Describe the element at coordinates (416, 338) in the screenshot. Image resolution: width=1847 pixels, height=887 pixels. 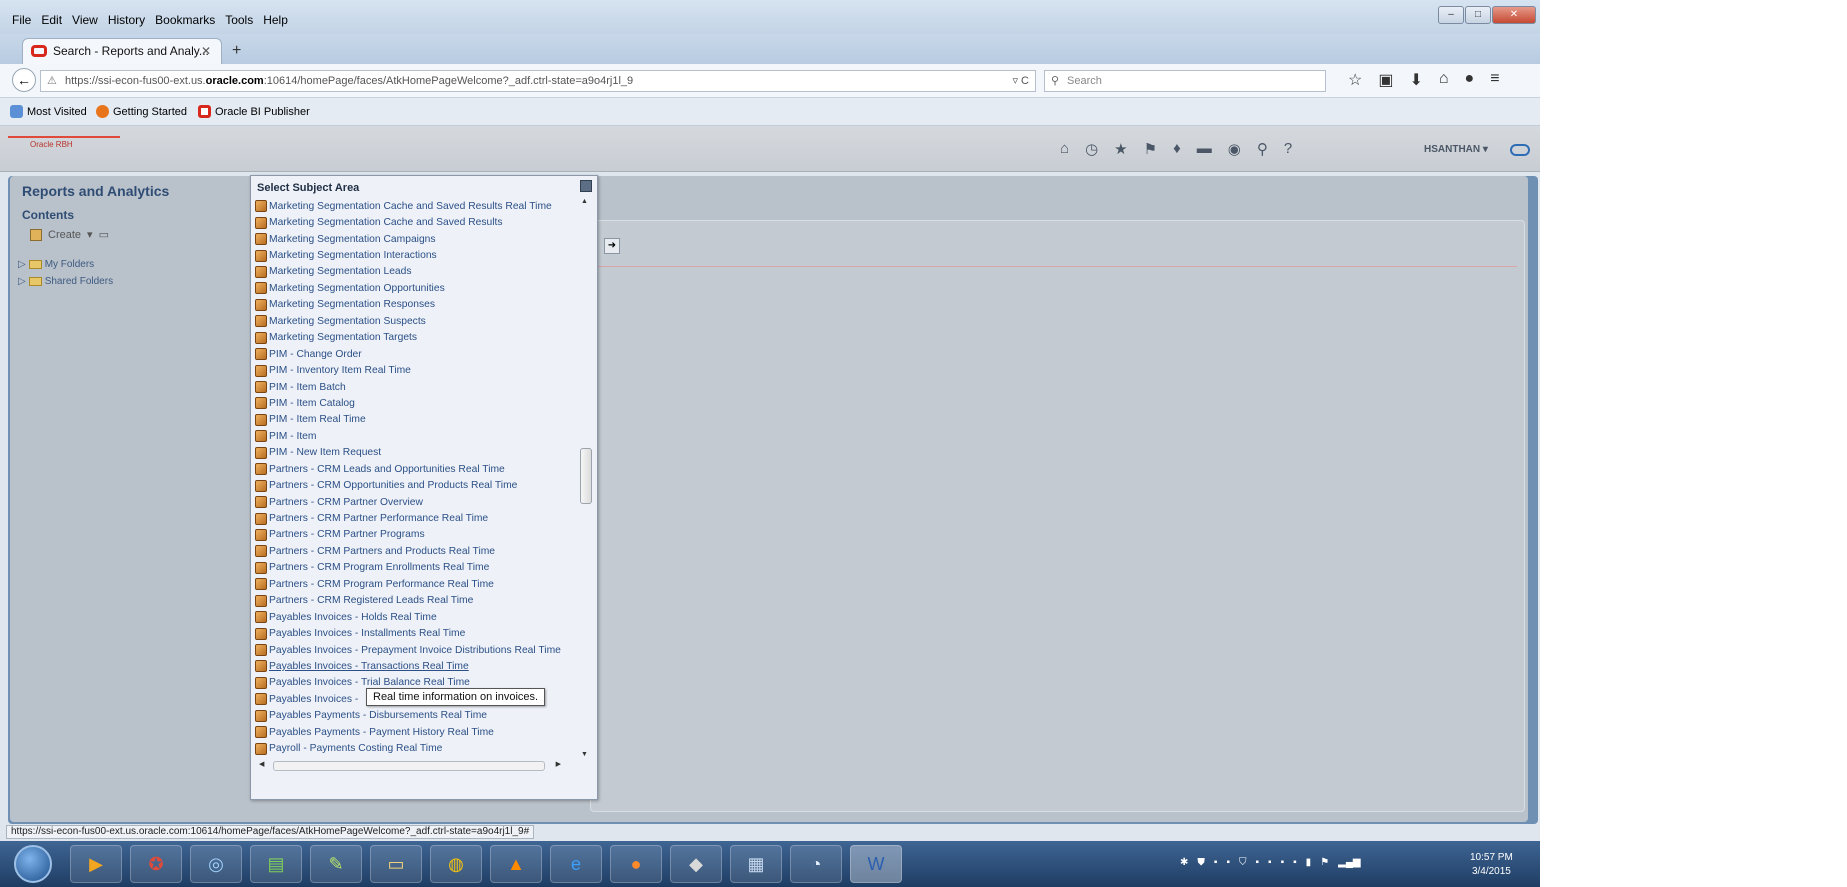
I see `subject-area-item: Marketing Segmentation Targets` at that location.